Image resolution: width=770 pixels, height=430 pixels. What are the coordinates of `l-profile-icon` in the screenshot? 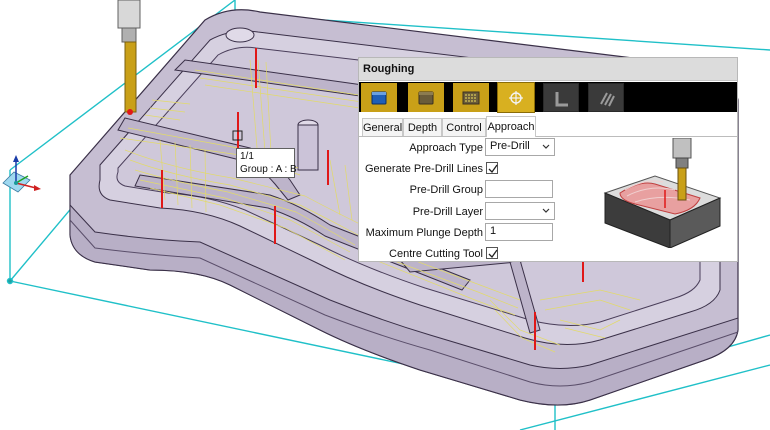 It's located at (561, 99).